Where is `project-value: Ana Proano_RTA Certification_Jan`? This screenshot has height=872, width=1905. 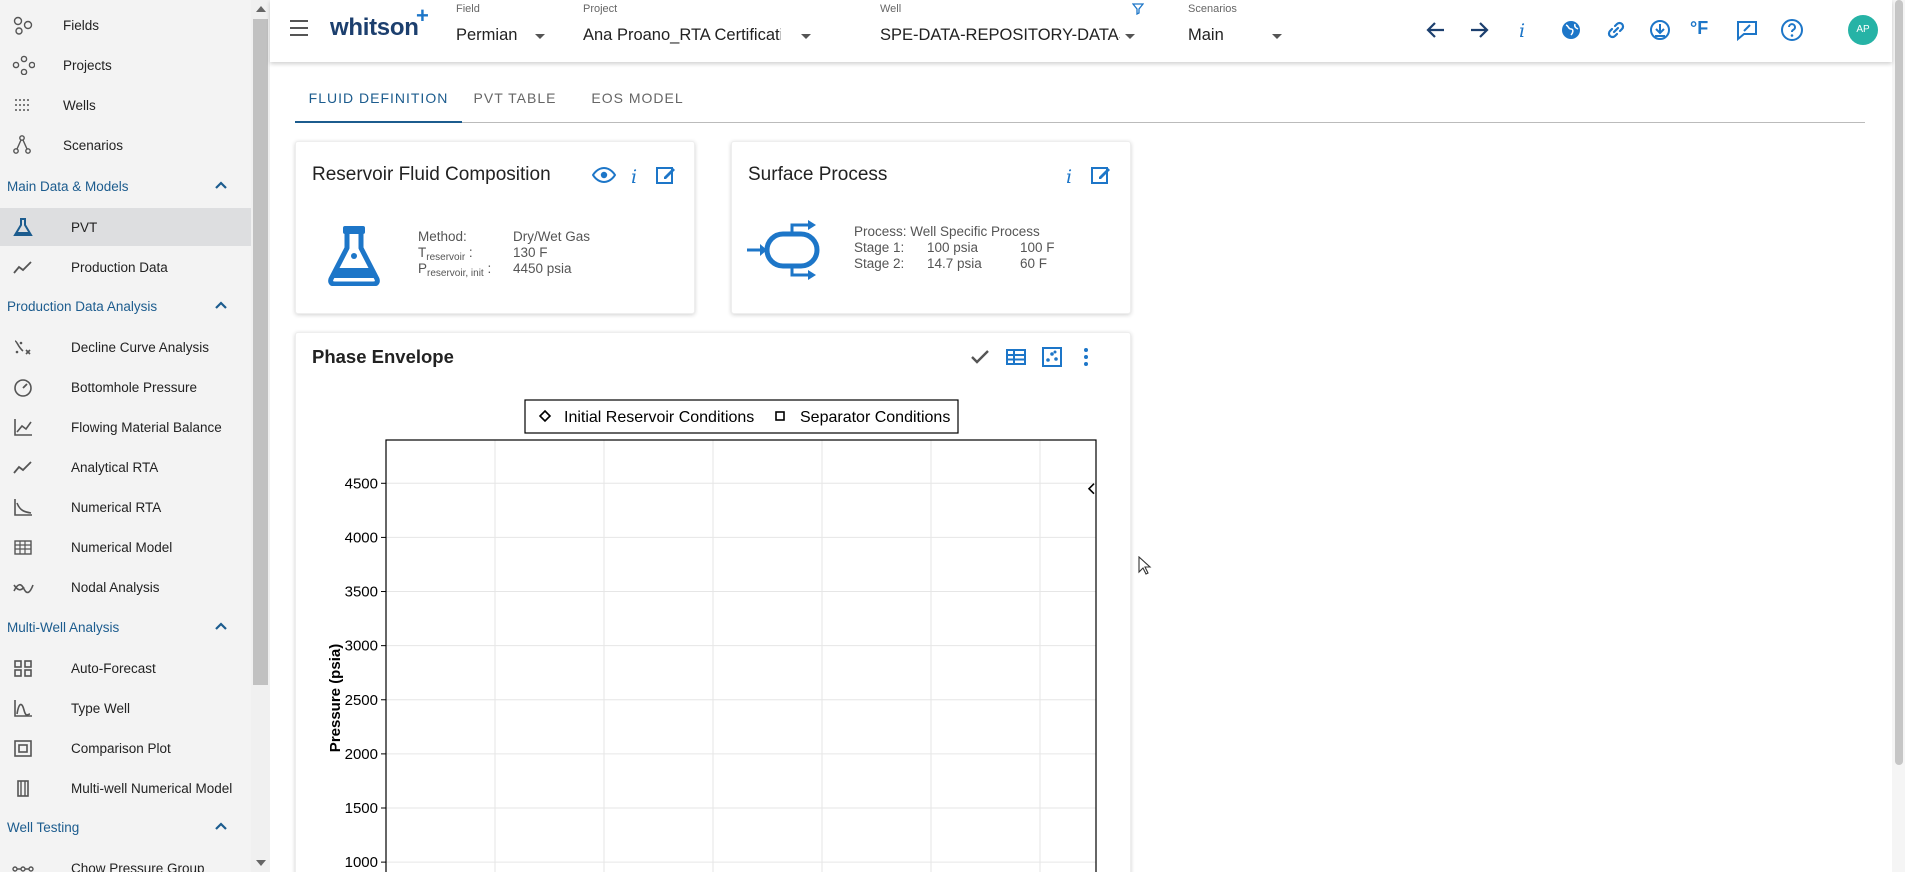 project-value: Ana Proano_RTA Certification_Jan is located at coordinates (682, 35).